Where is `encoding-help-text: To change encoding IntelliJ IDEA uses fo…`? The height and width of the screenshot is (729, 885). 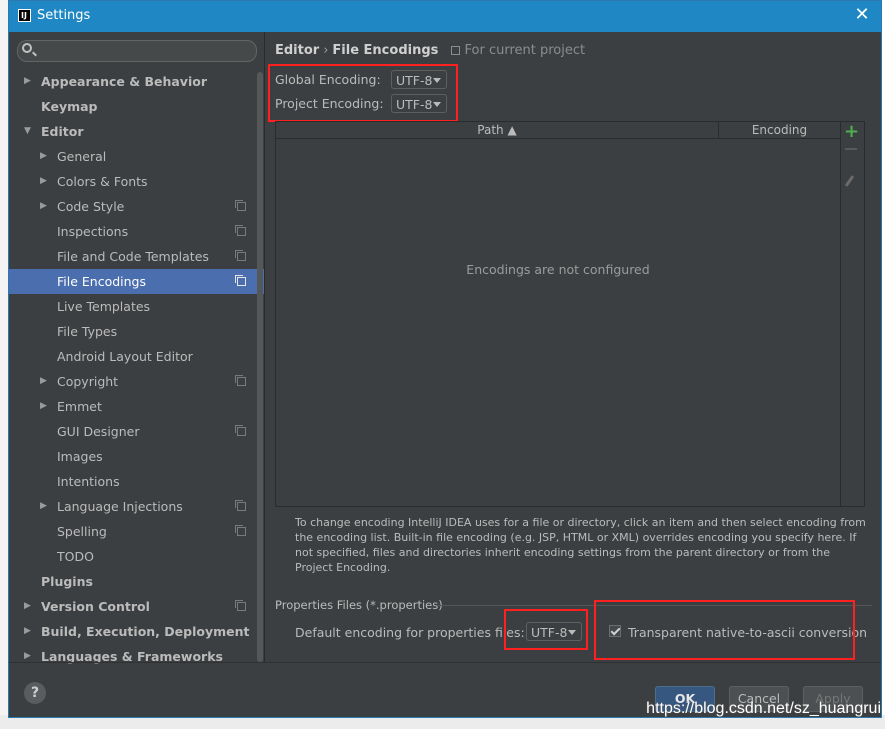 encoding-help-text: To change encoding IntelliJ IDEA uses fo… is located at coordinates (580, 545).